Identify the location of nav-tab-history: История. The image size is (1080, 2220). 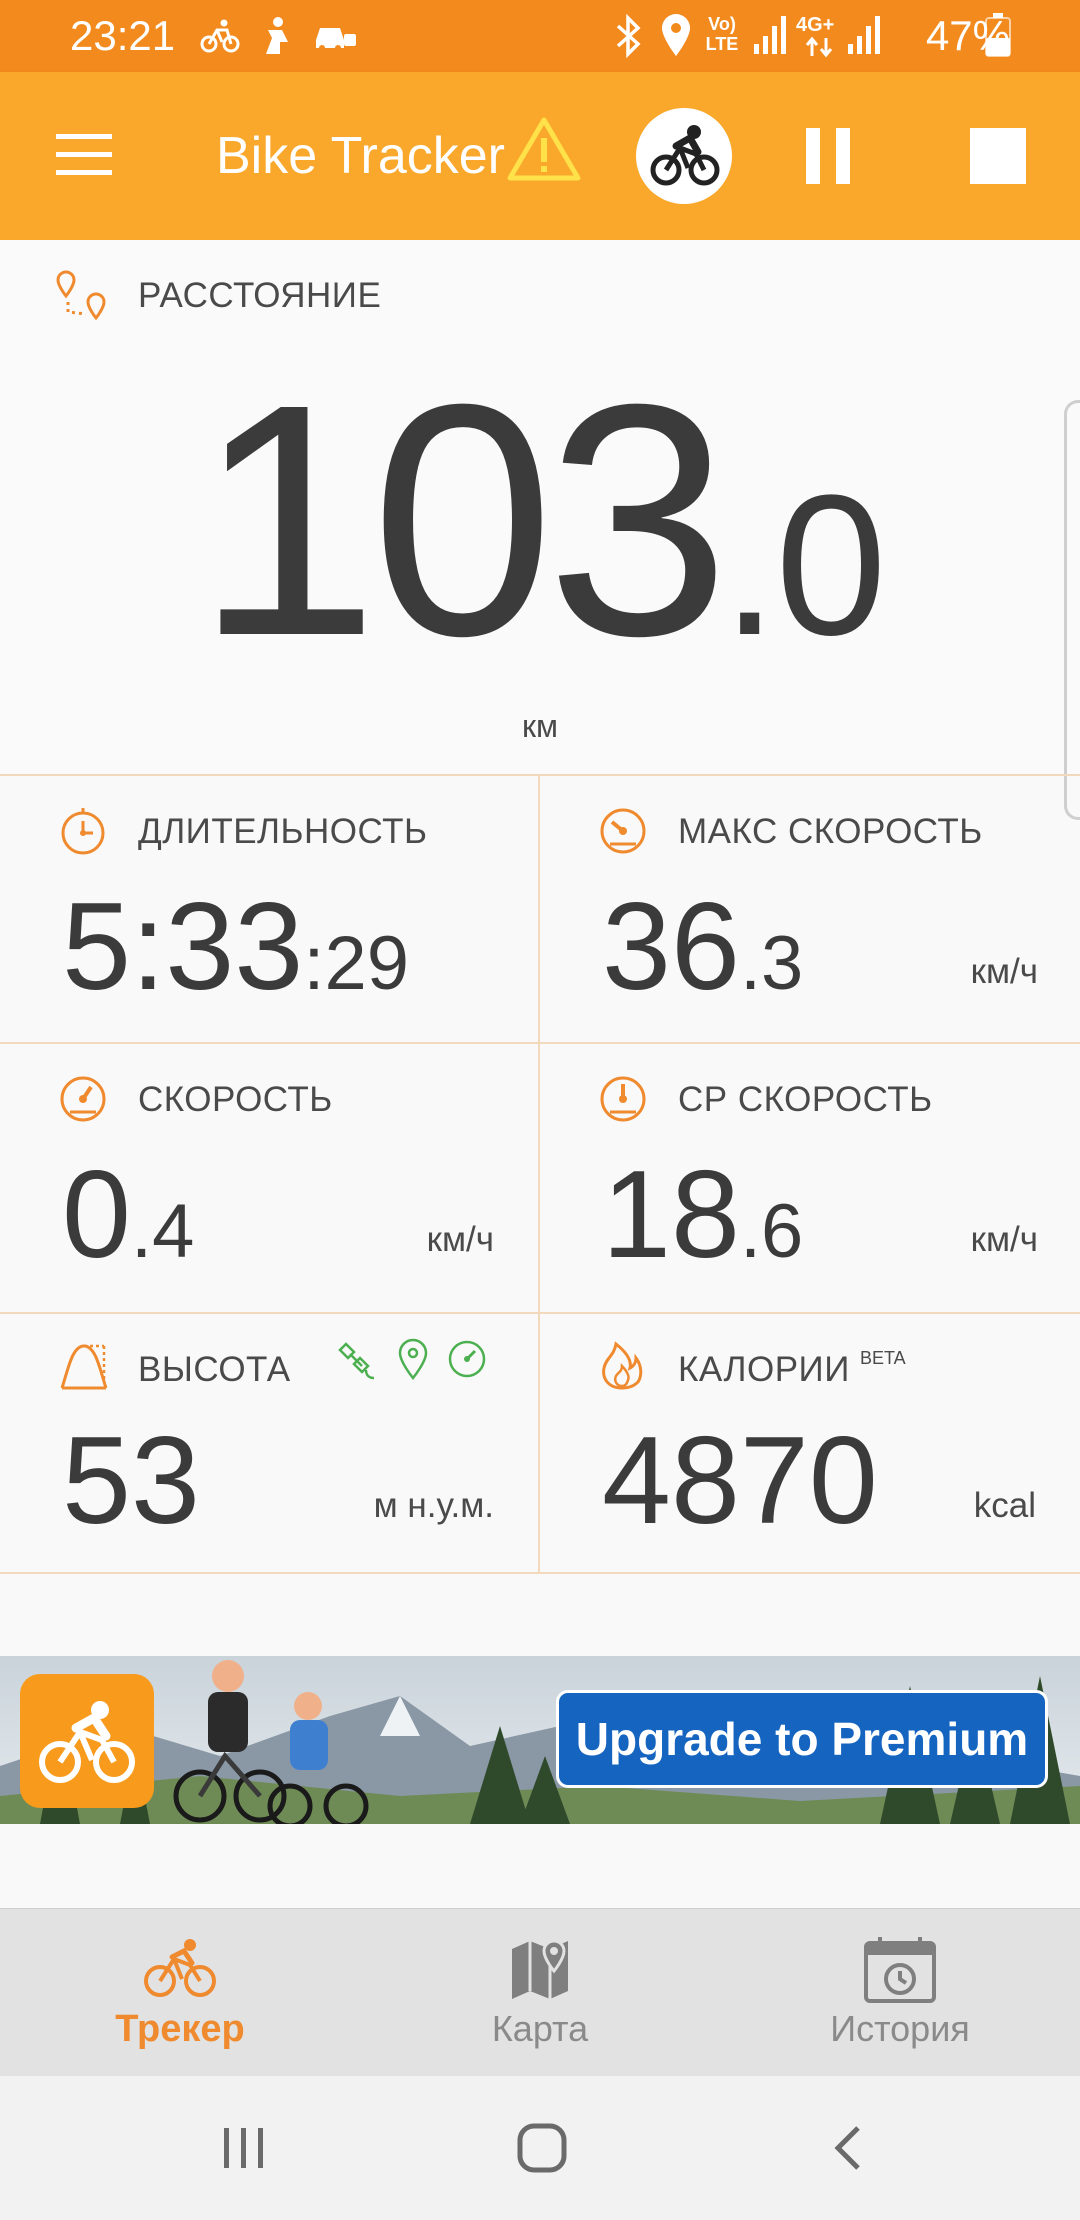
(900, 1993).